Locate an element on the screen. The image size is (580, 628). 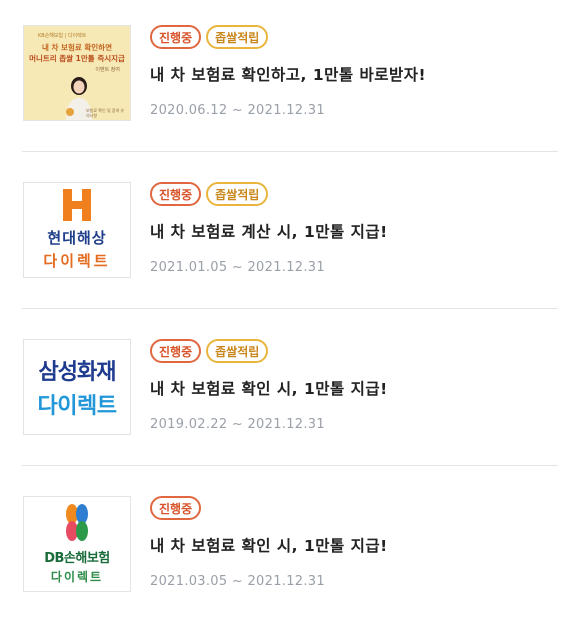
promo-cta: 이벤트 참여 is located at coordinates (107, 70).